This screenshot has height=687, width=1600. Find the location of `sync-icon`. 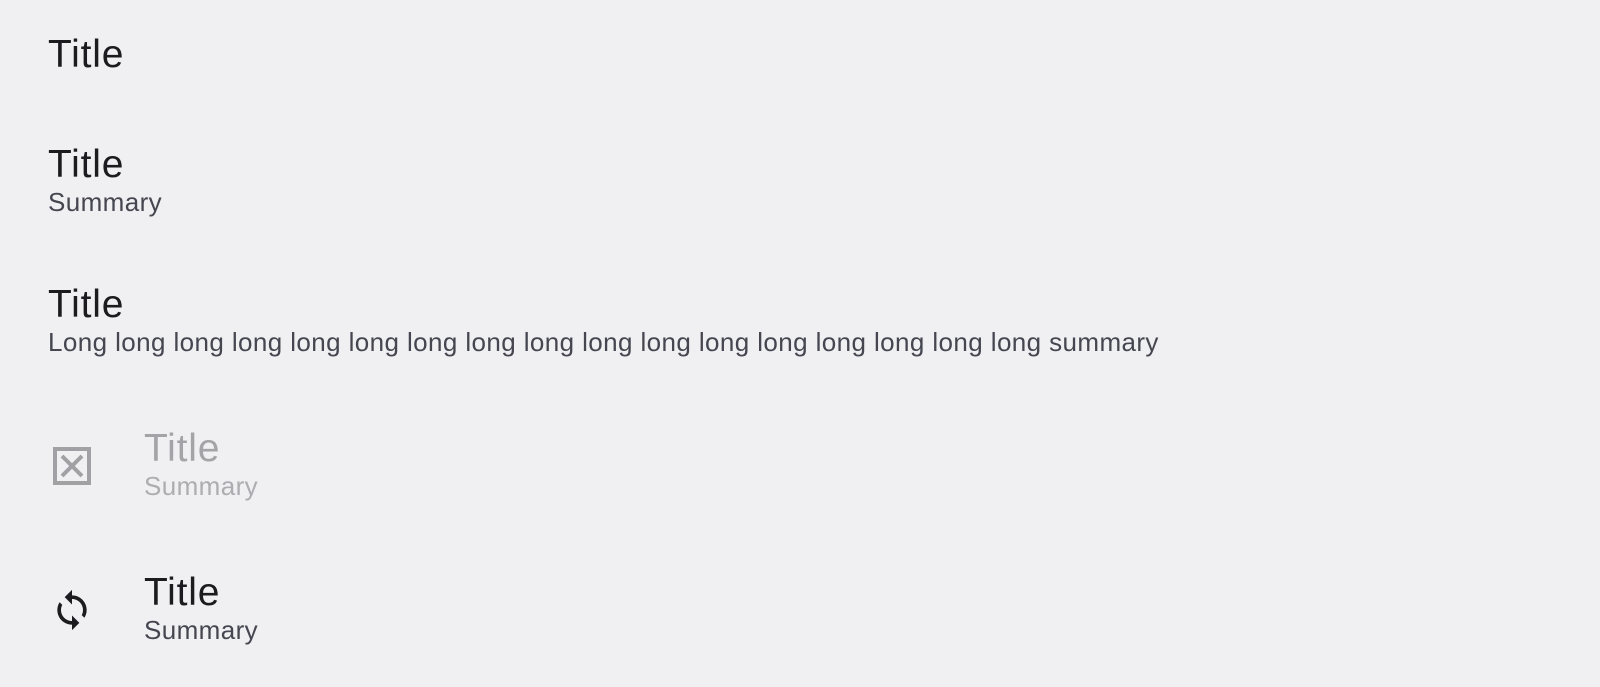

sync-icon is located at coordinates (72, 610).